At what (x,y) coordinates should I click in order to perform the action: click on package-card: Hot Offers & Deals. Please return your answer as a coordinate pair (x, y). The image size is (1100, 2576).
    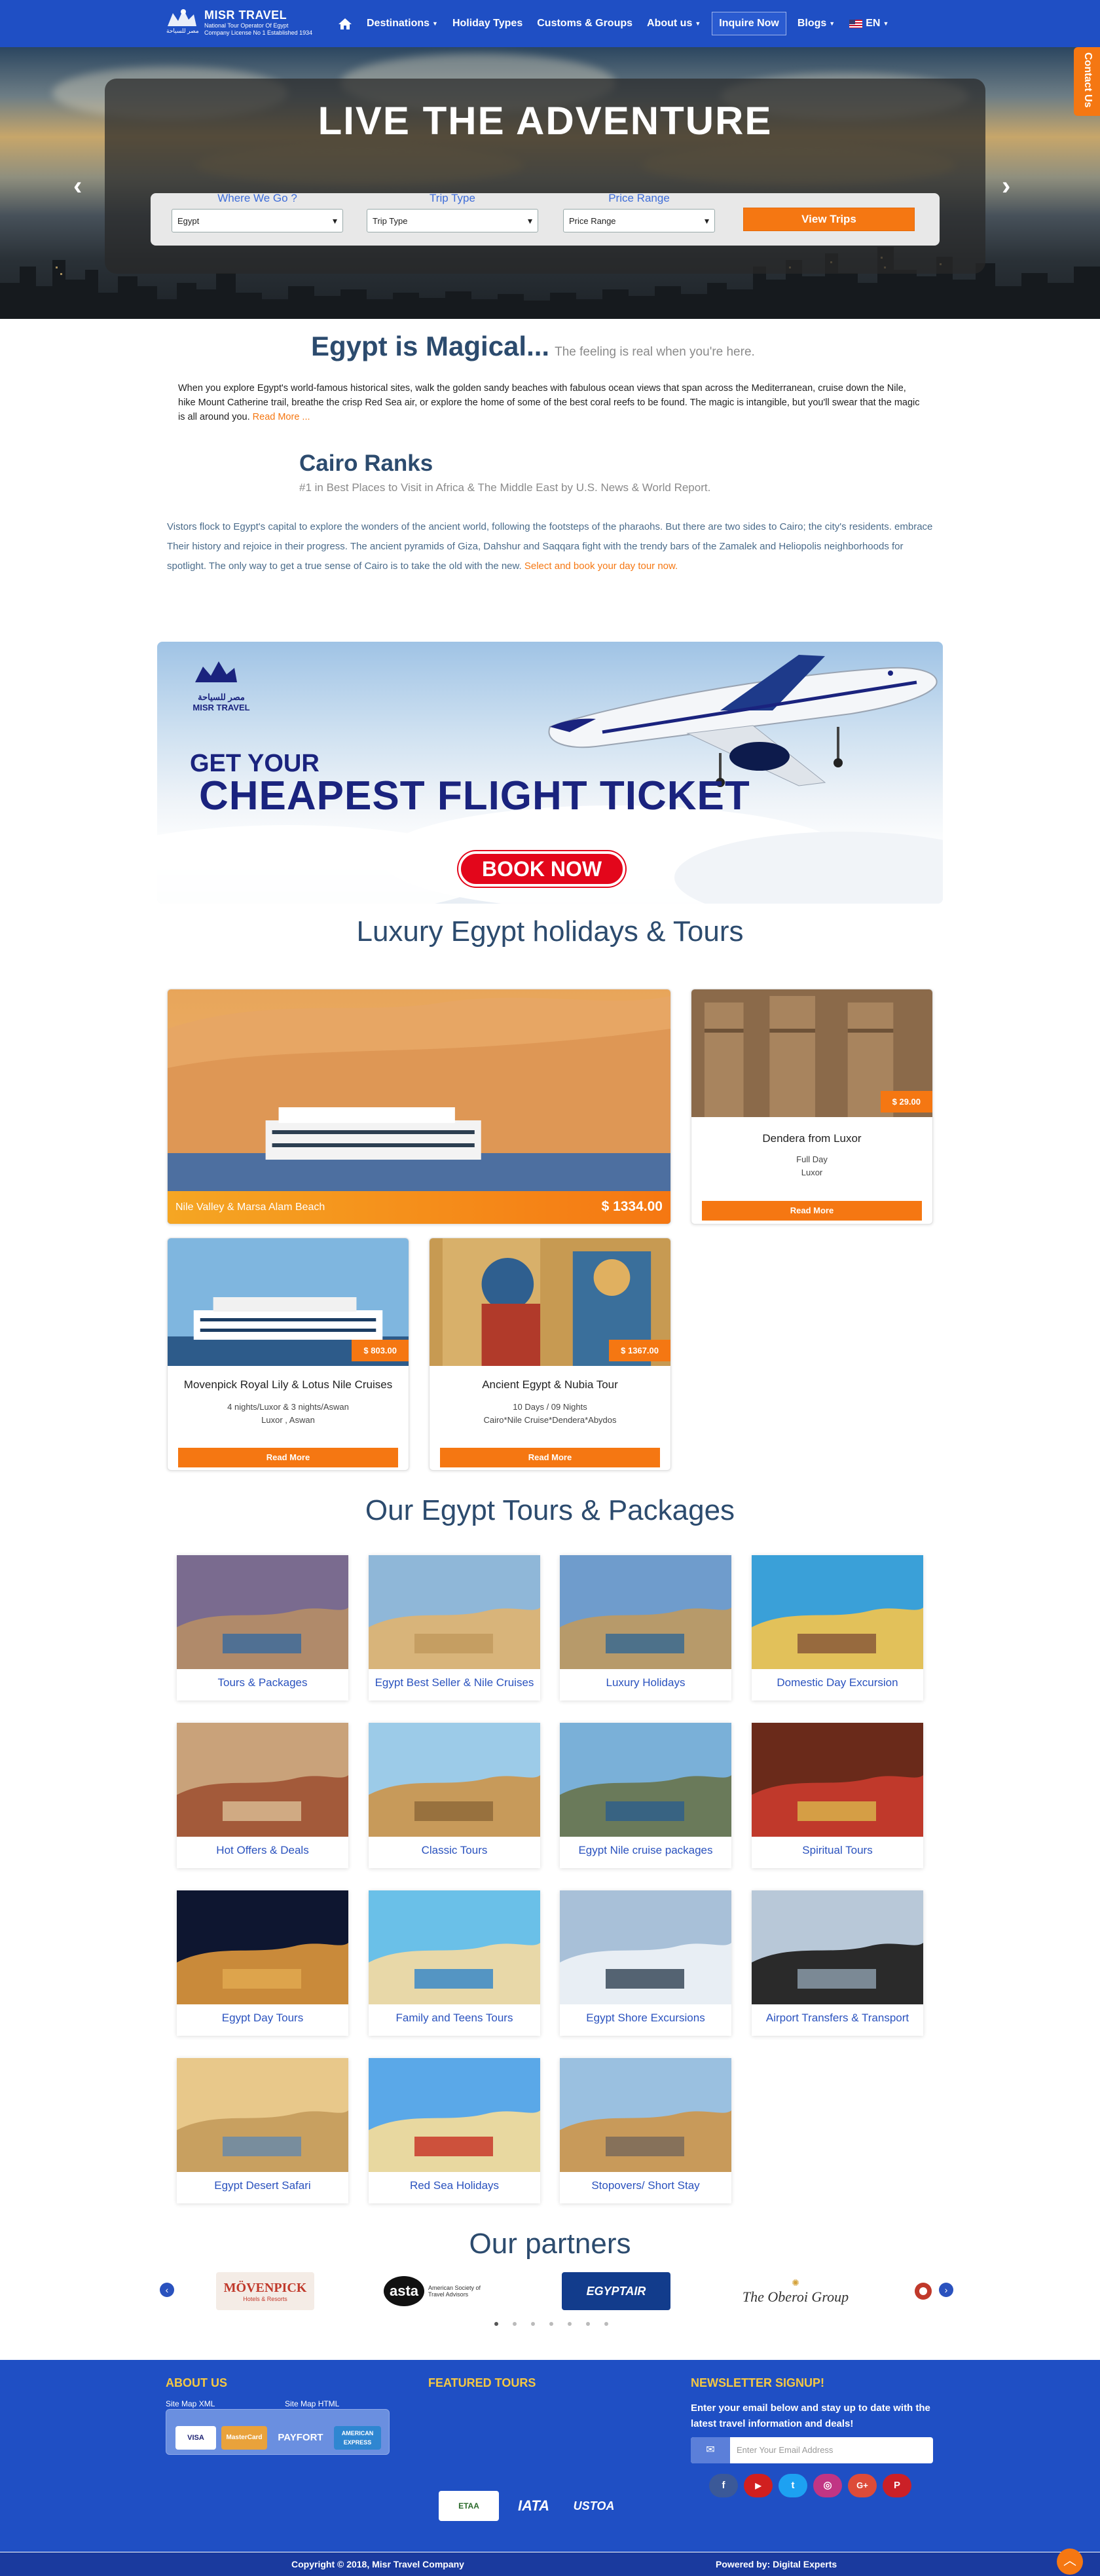
    Looking at the image, I should click on (262, 1795).